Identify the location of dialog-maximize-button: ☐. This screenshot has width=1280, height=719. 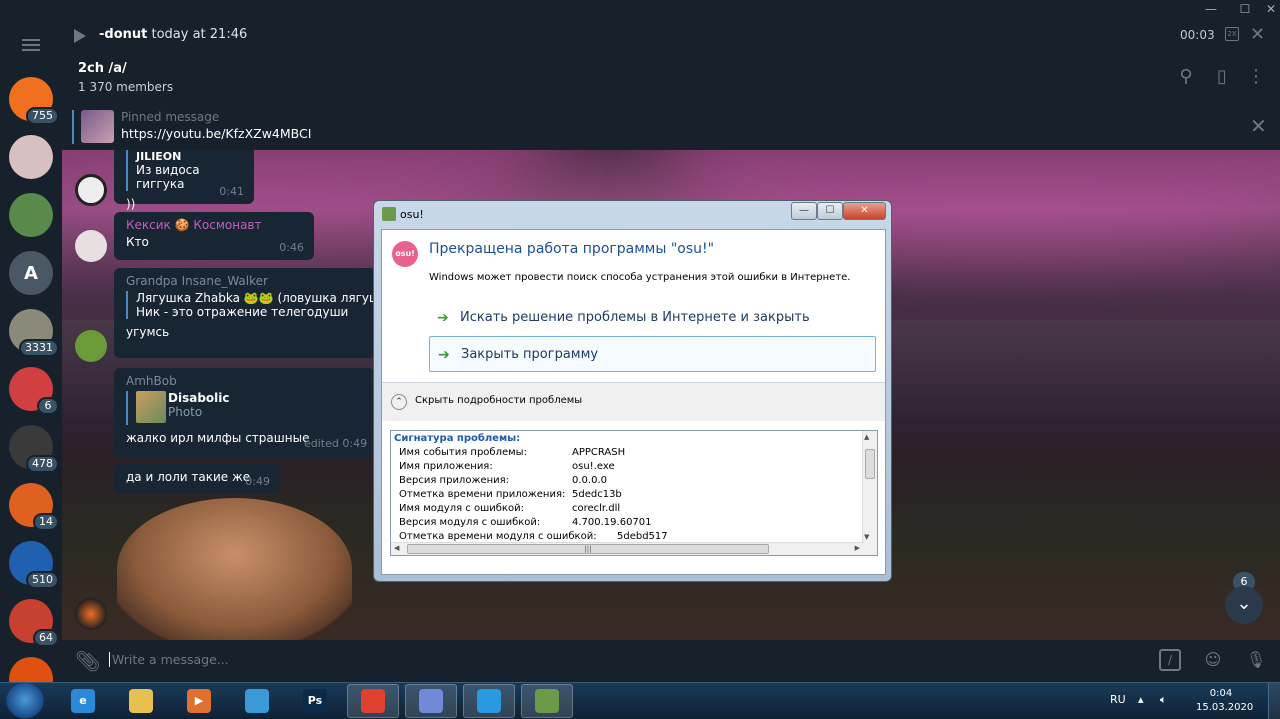
(830, 211).